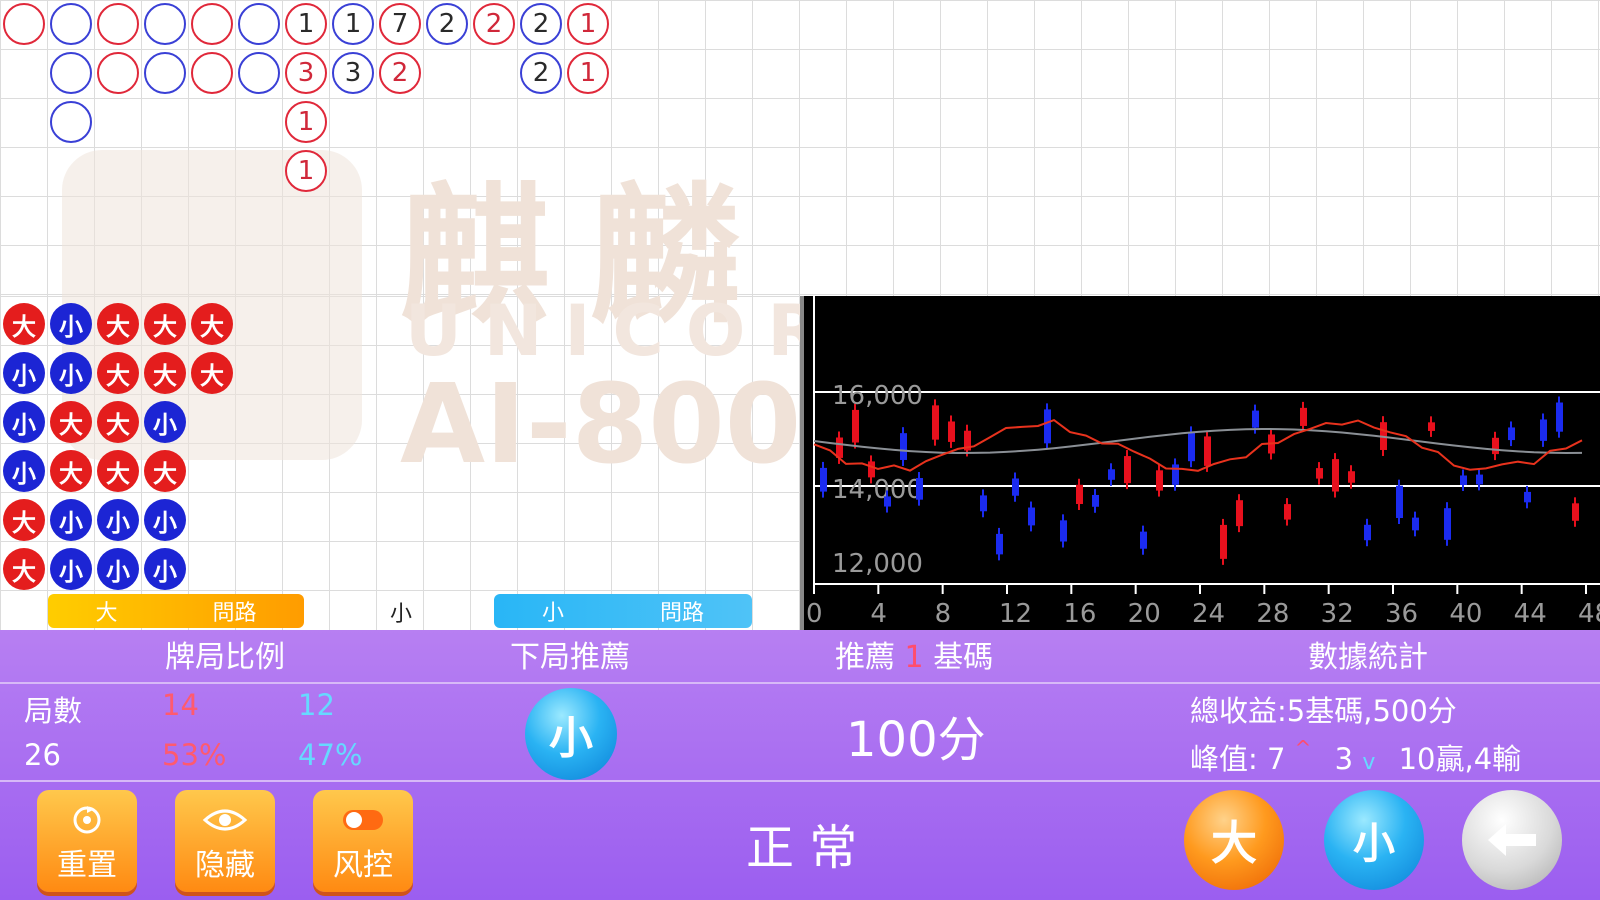 The height and width of the screenshot is (900, 1600). What do you see at coordinates (1144, 614) in the screenshot?
I see `x-tick-label: 20` at bounding box center [1144, 614].